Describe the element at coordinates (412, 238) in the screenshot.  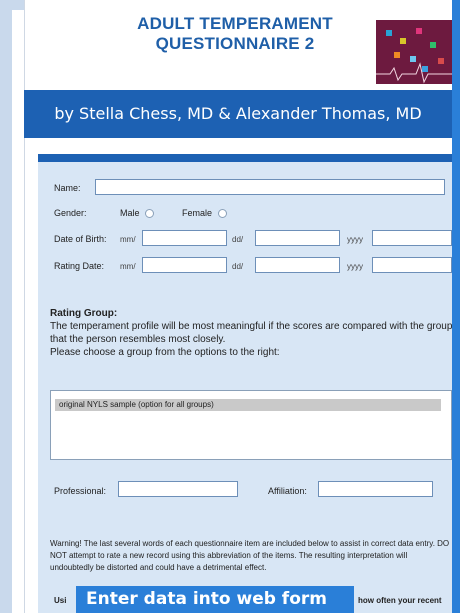
I see `dob-year-input` at that location.